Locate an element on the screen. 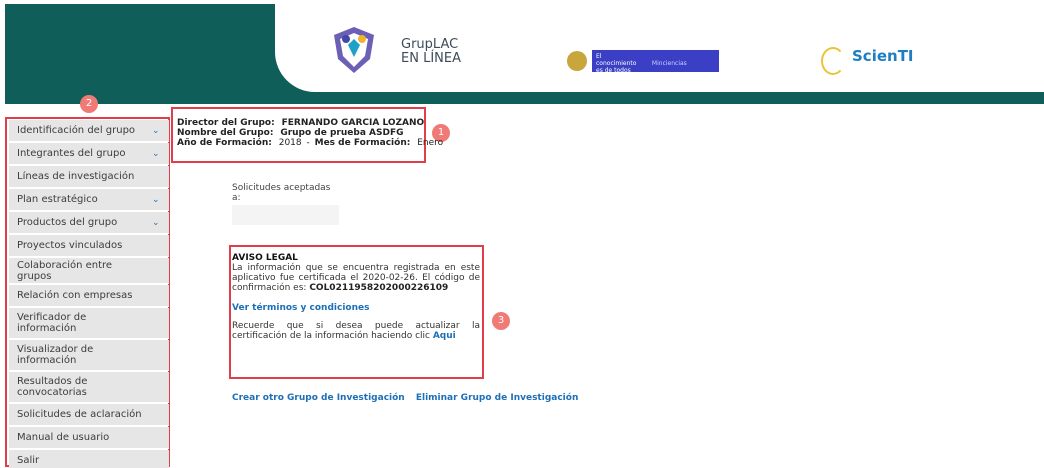 This screenshot has height=468, width=1044. sidebar-item: Verificador de información is located at coordinates (89, 323).